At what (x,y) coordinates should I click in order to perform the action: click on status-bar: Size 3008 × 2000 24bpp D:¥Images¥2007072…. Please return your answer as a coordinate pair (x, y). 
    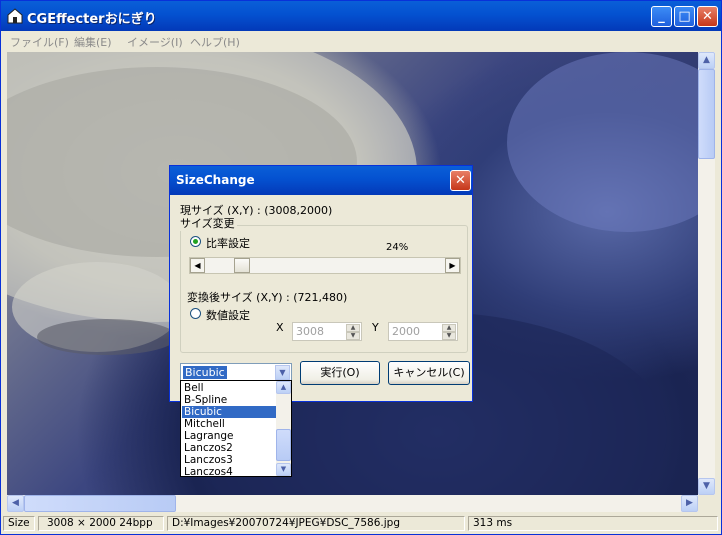
    Looking at the image, I should click on (361, 524).